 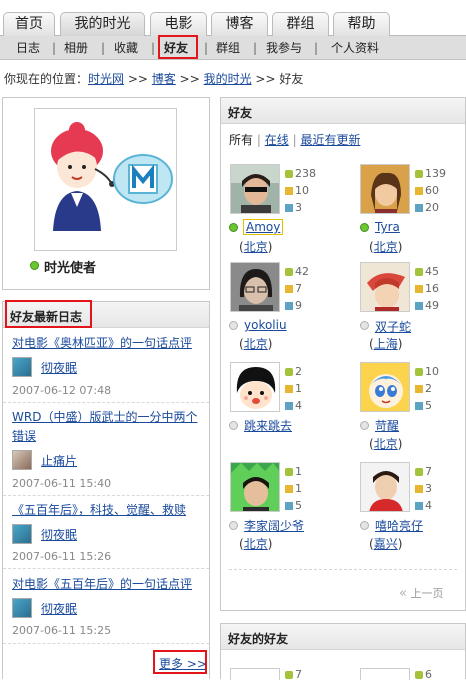 I want to click on filter-recently-updated: 最近有更新, so click(x=330, y=140).